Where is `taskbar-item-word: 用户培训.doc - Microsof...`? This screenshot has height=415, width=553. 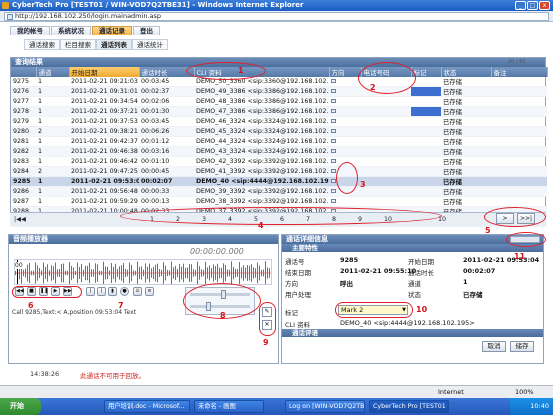 taskbar-item-word: 用户培训.doc - Microsof... is located at coordinates (147, 406).